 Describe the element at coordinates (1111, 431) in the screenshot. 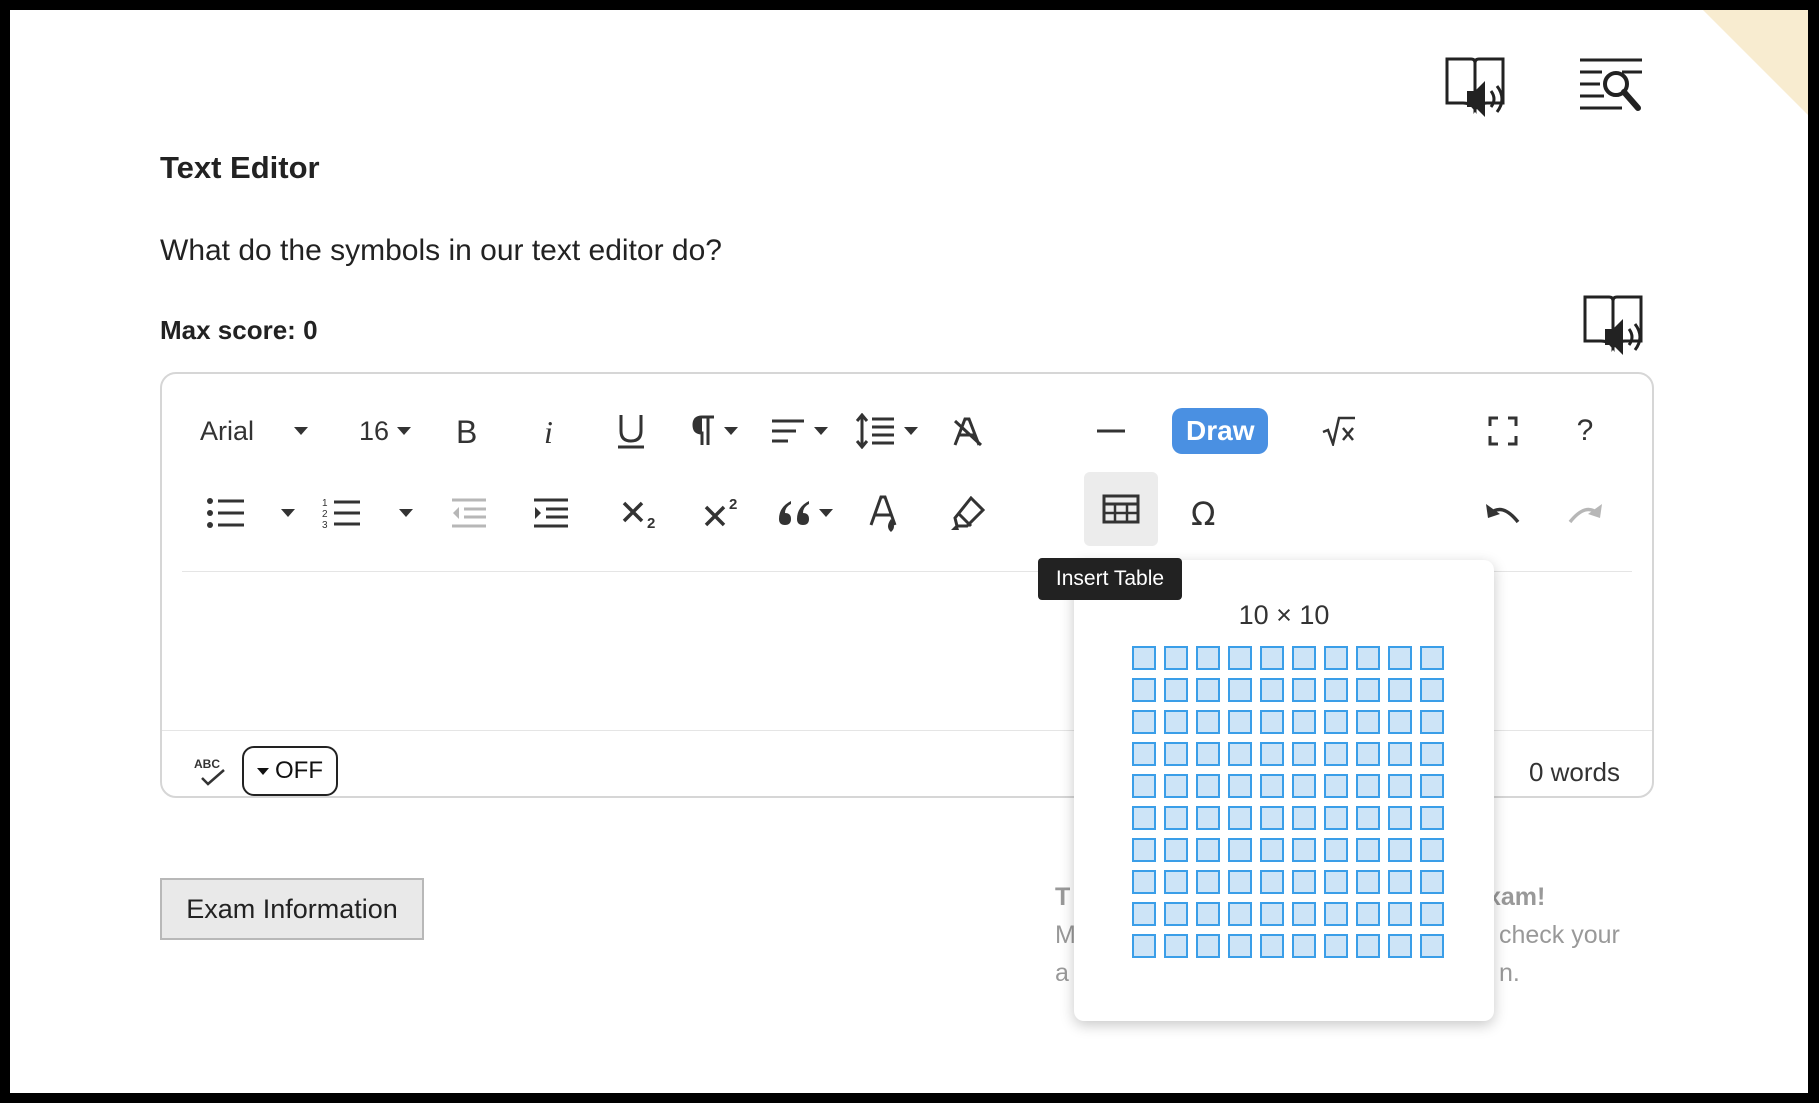

I see `horizontal-line-button` at that location.